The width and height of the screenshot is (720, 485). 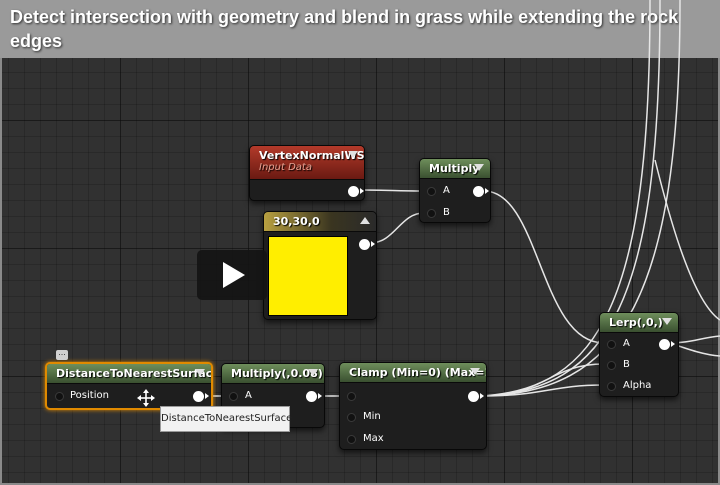 What do you see at coordinates (393, 190) in the screenshot?
I see `wire-vertexnormal-to-multiply` at bounding box center [393, 190].